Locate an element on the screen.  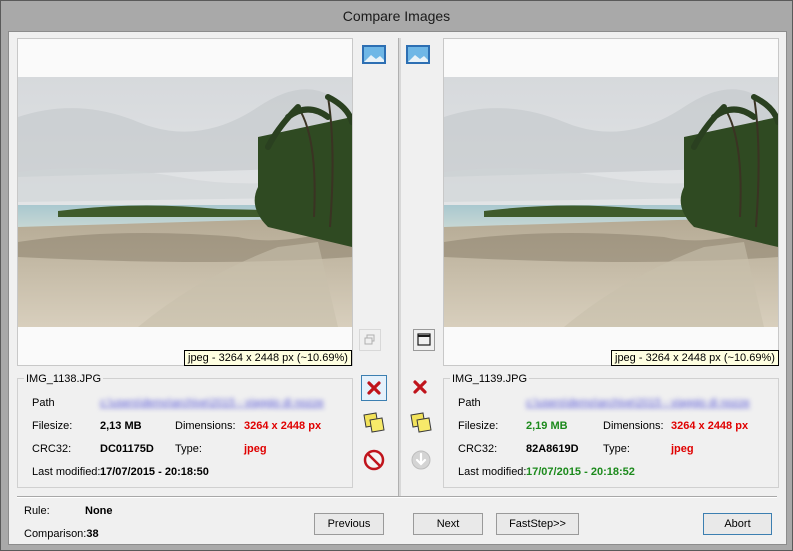
right-crc-value: 82A8619D is located at coordinates (552, 449).